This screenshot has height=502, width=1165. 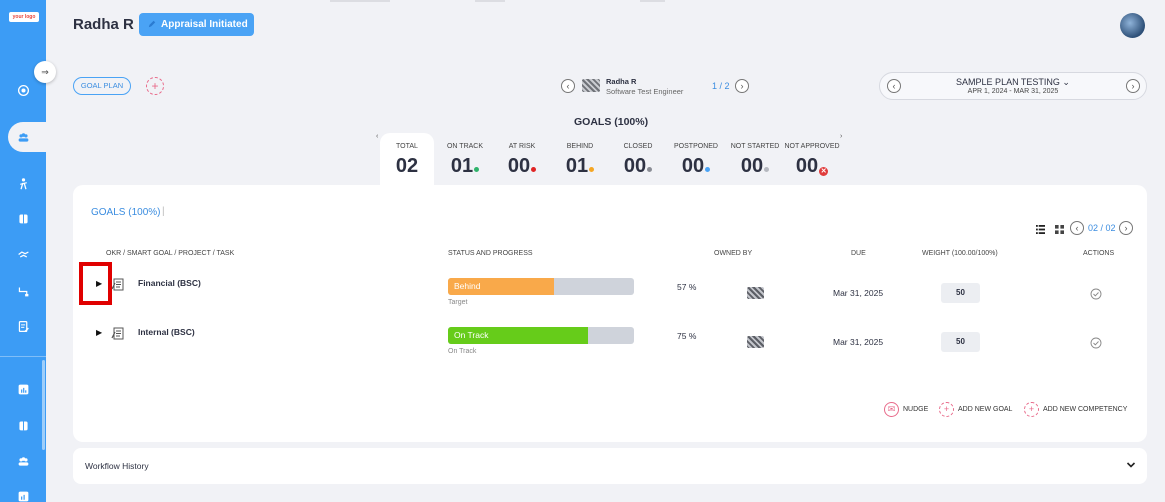 I want to click on prev-page-button: ‹, so click(x=1077, y=228).